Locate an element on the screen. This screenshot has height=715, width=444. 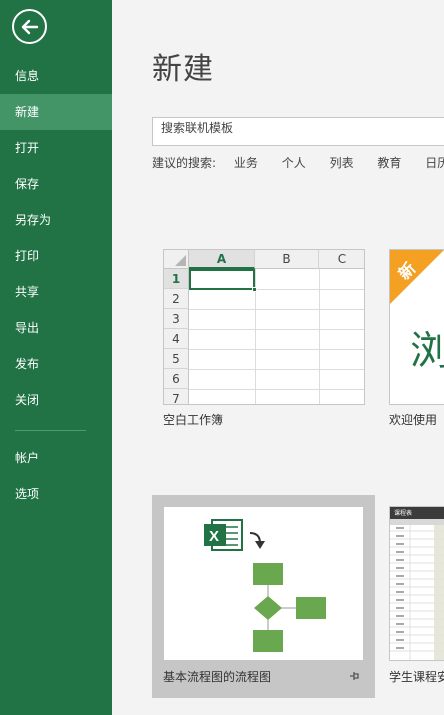
page-title: 新建 is located at coordinates (183, 69).